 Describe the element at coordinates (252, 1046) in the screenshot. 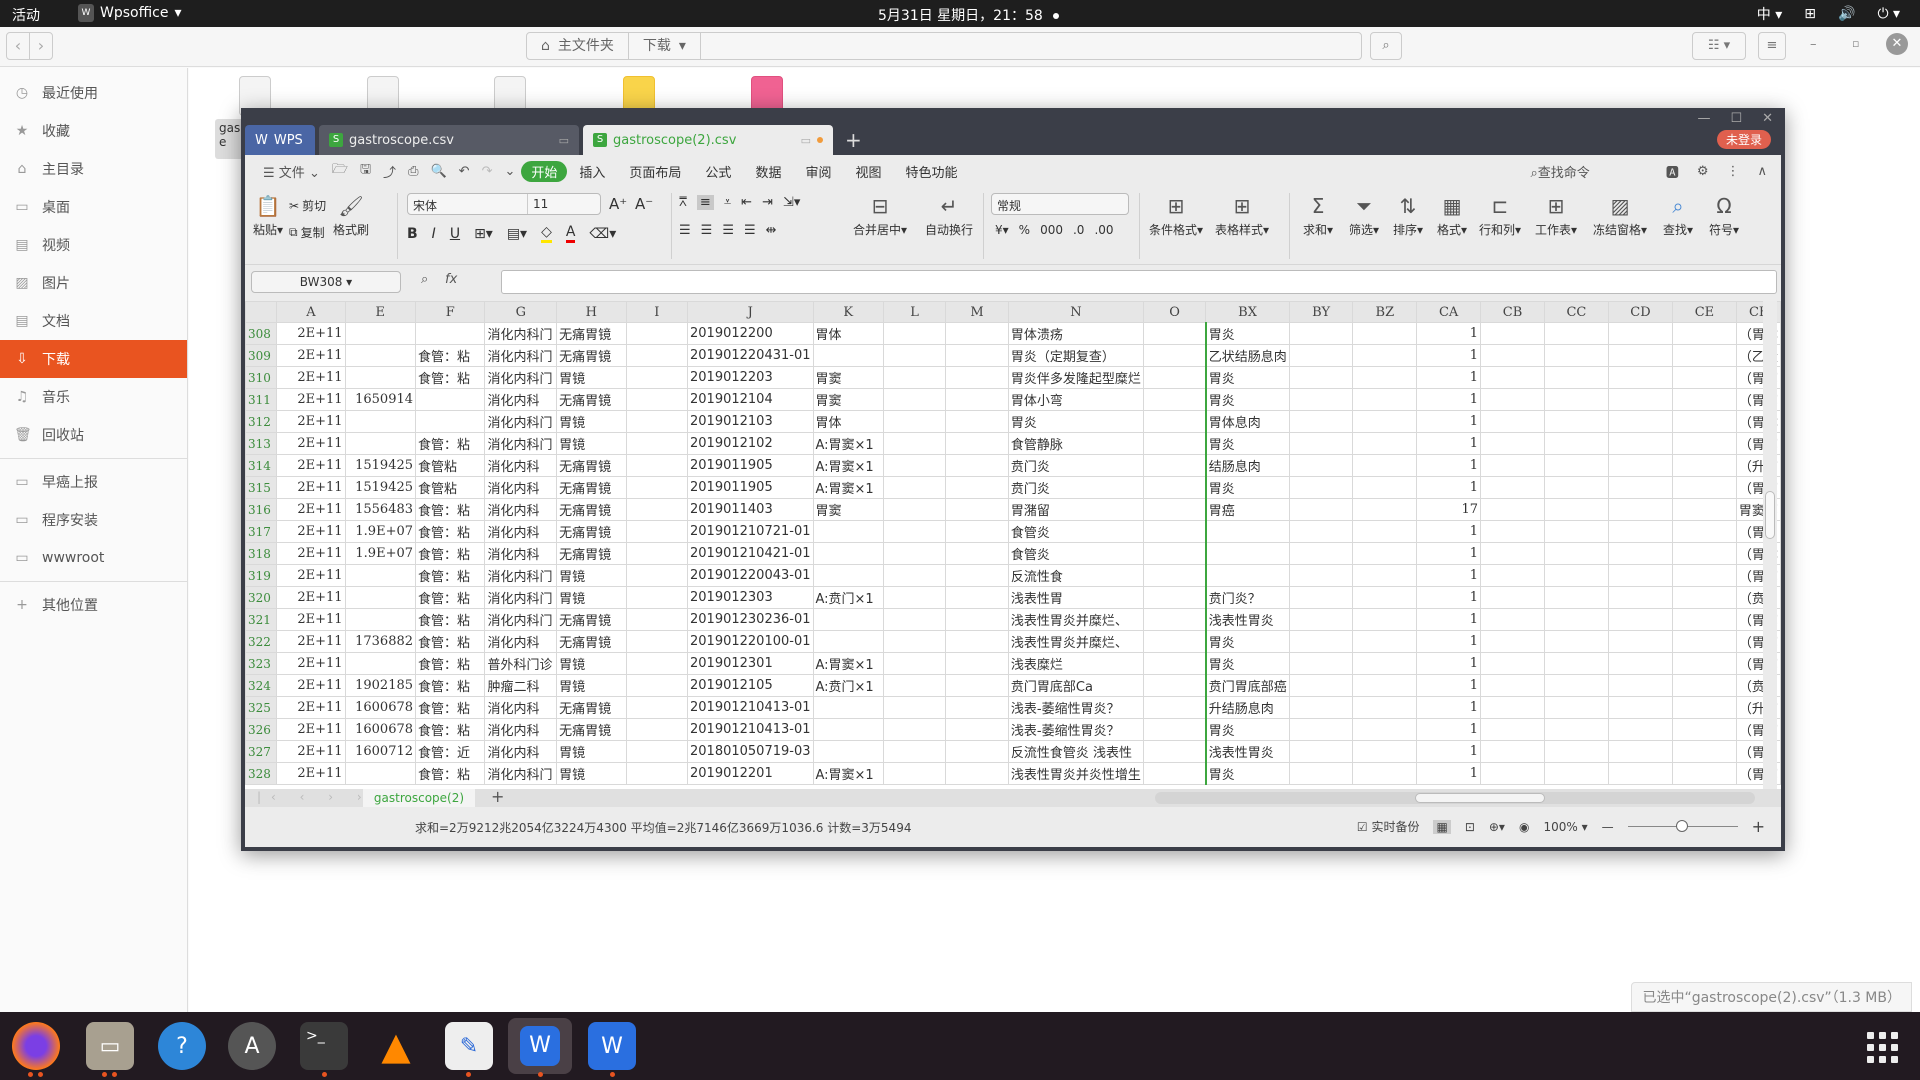

I see `software-center-icon: A` at that location.